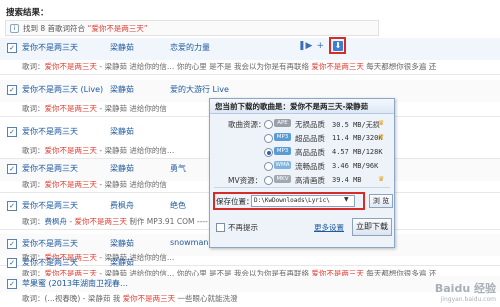  Describe the element at coordinates (282, 165) in the screenshot. I see `format-badge: WMA` at that location.